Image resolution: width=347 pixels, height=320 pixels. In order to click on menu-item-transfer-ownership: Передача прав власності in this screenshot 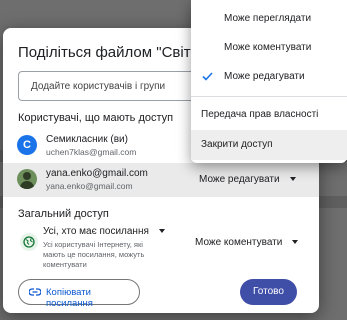, I will do `click(269, 115)`.